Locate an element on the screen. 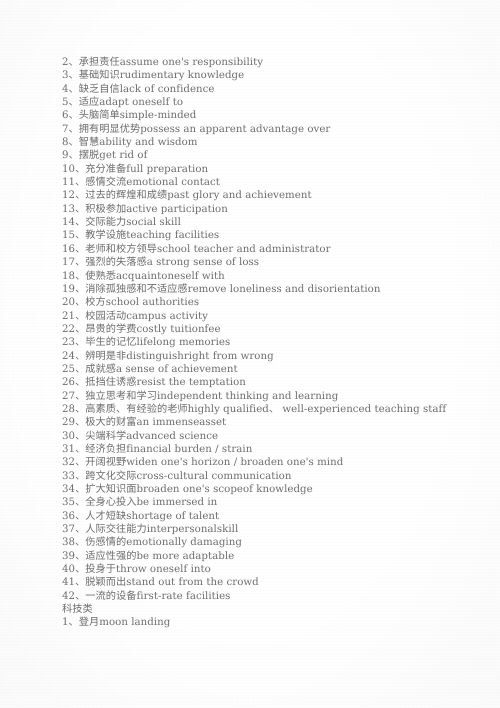  vocabulary-entry: 4、缺乏自信lack of confidence is located at coordinates (138, 89).